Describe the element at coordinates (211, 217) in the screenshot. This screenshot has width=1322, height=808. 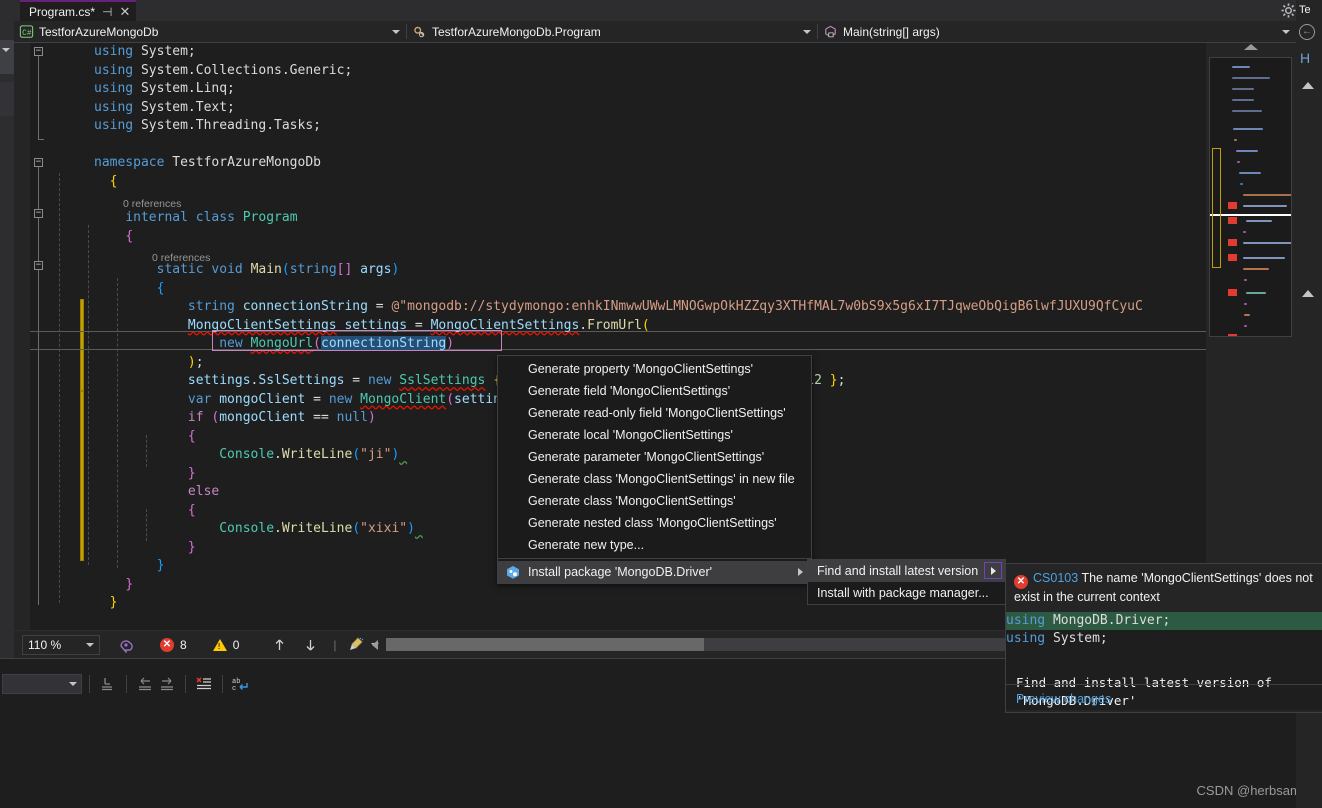
I see `code-line: internal class Program` at that location.